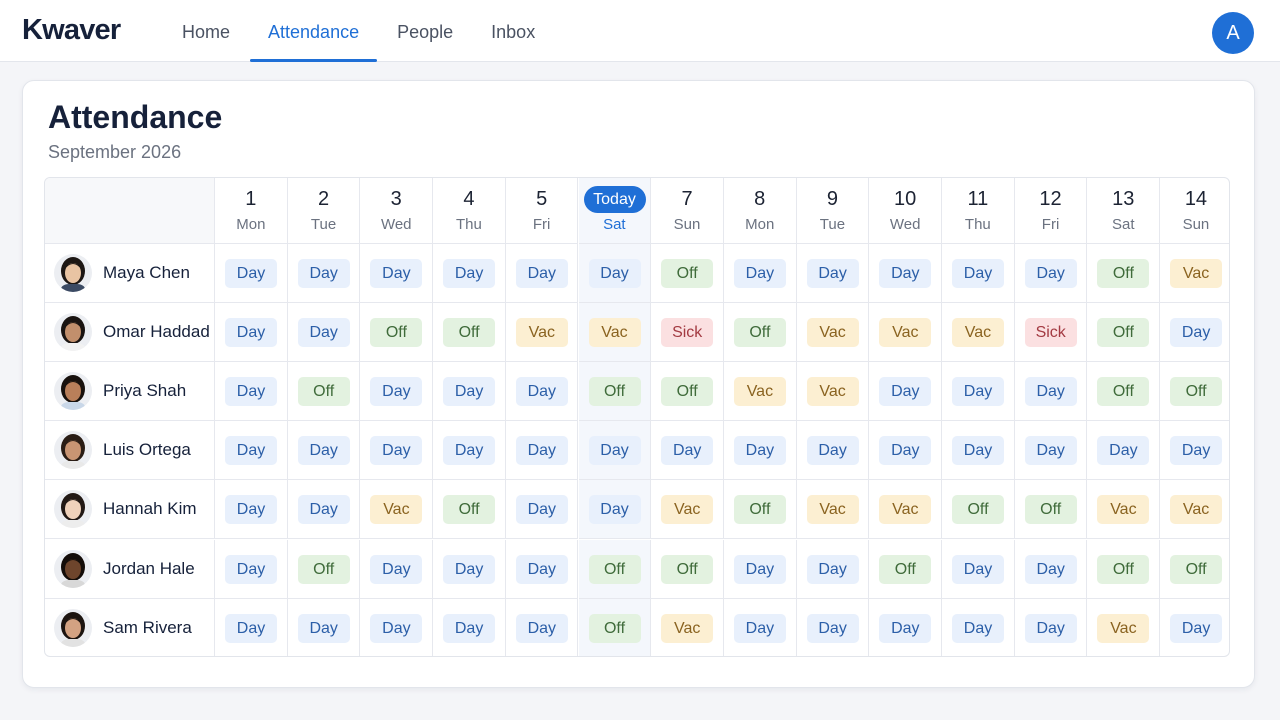 The width and height of the screenshot is (1280, 720). Describe the element at coordinates (156, 332) in the screenshot. I see `person-name: Omar Haddad` at that location.